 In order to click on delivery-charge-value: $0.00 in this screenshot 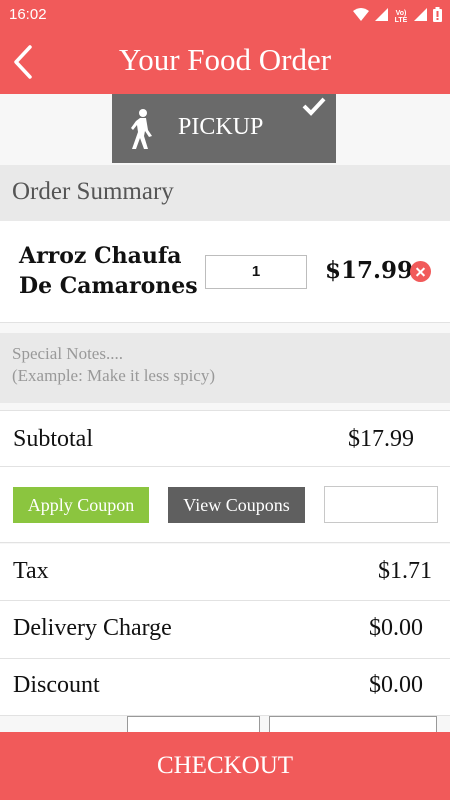, I will do `click(396, 628)`.